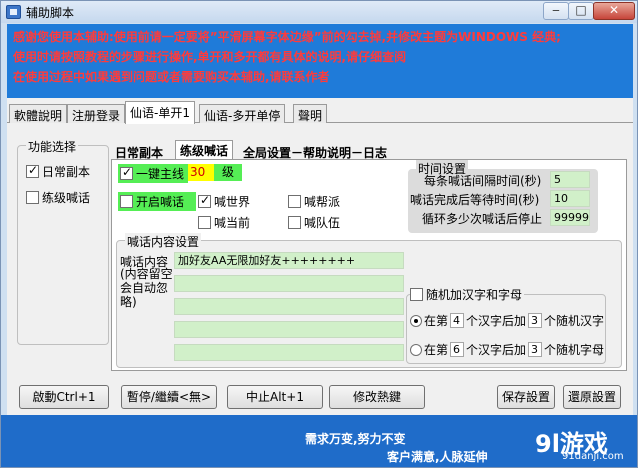 Image resolution: width=638 pixels, height=468 pixels. I want to click on shout-world-checkbox, so click(204, 200).